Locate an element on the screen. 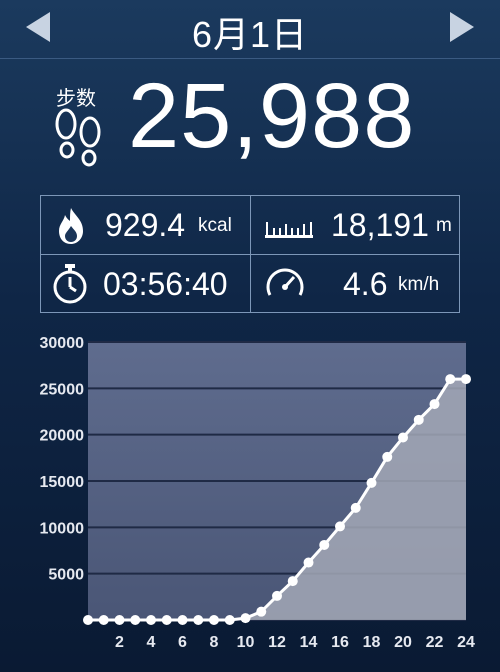 This screenshot has height=672, width=500. stopwatch-icon is located at coordinates (70, 284).